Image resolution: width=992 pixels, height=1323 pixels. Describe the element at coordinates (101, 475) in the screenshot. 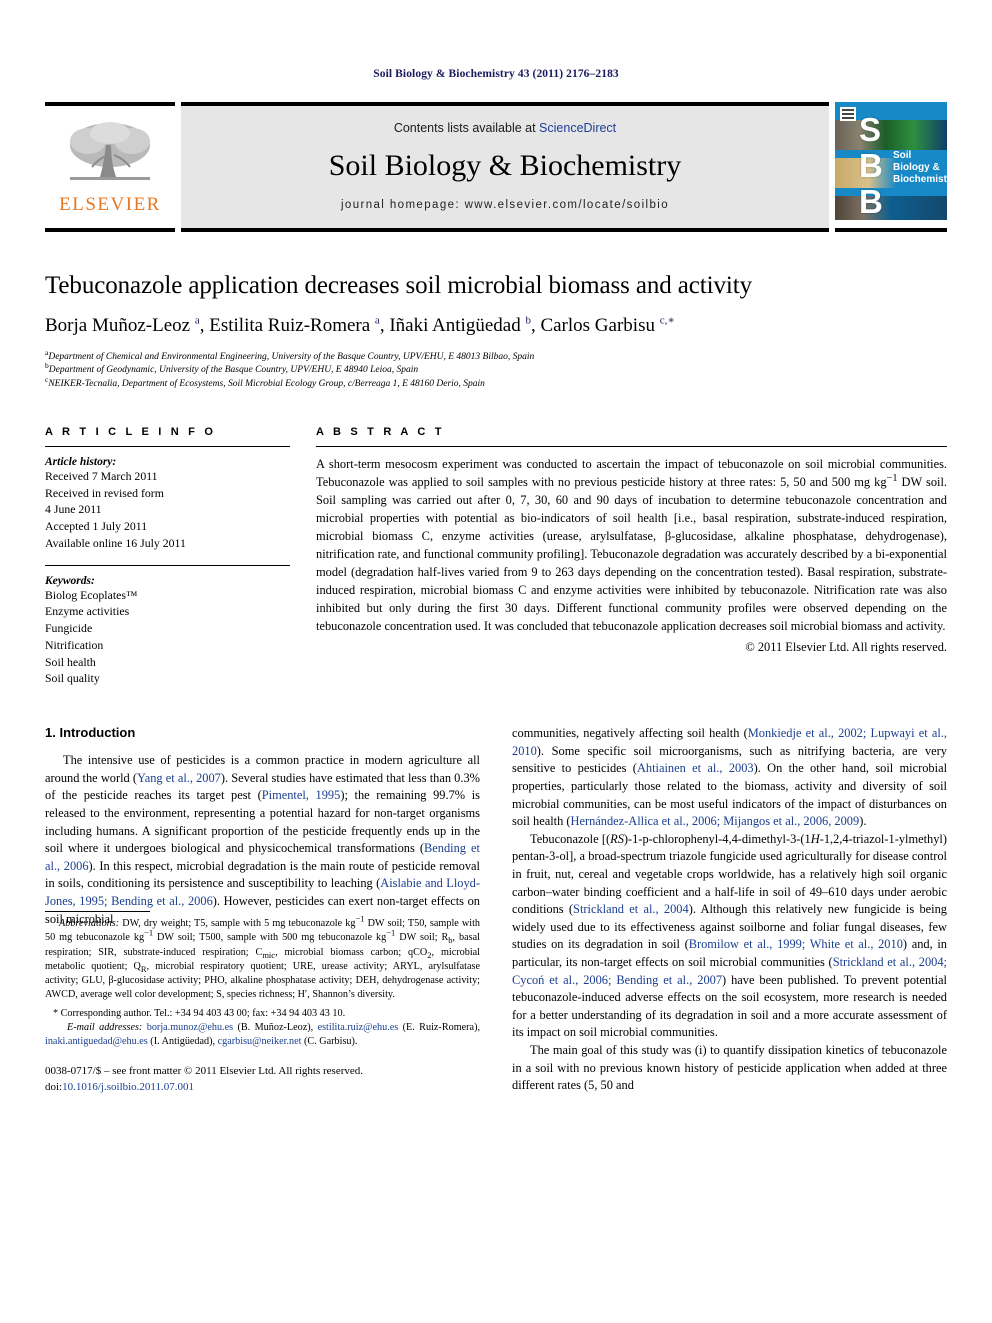

I see `article-history-item: Received 7 March 2011` at that location.